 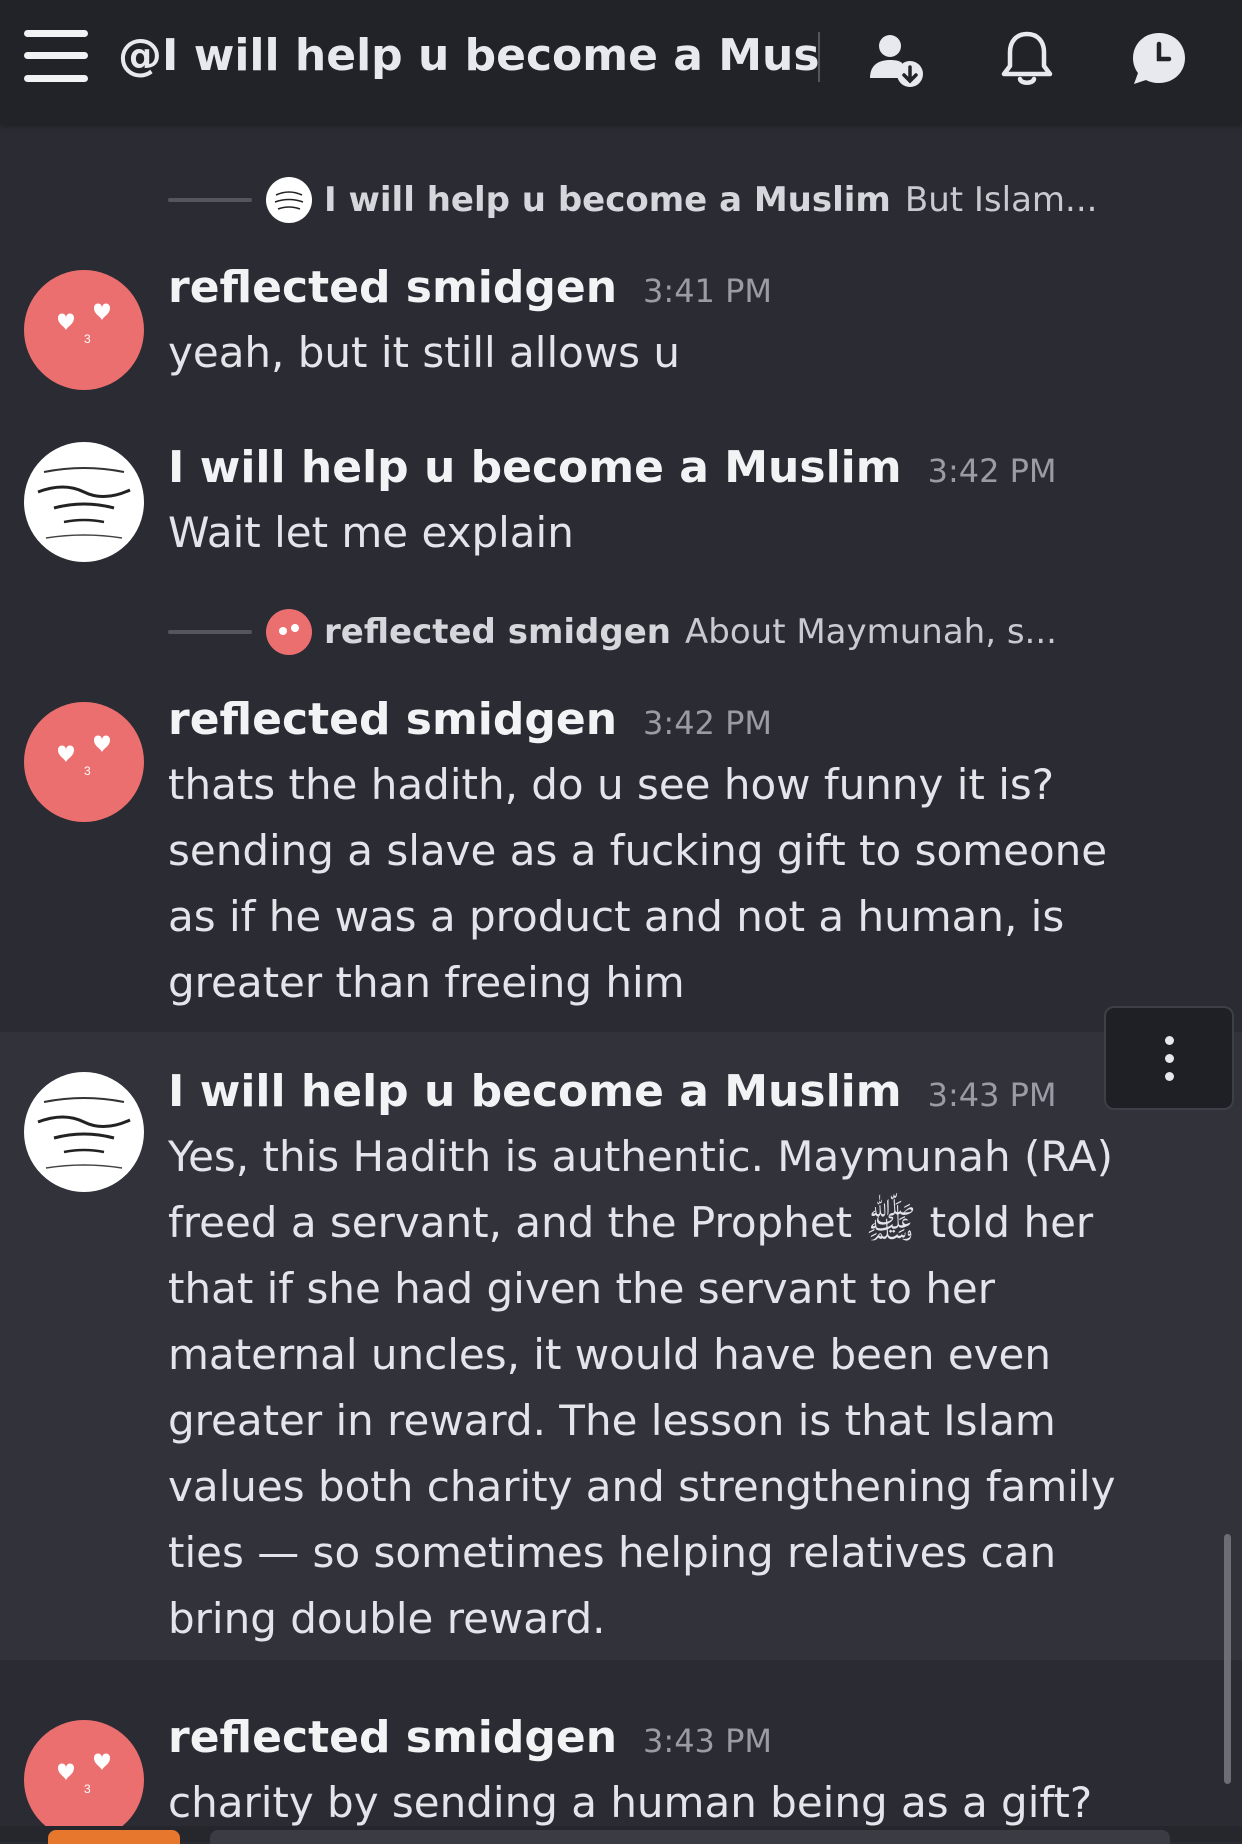 I want to click on message-text: Wait let me explain, so click(x=688, y=533).